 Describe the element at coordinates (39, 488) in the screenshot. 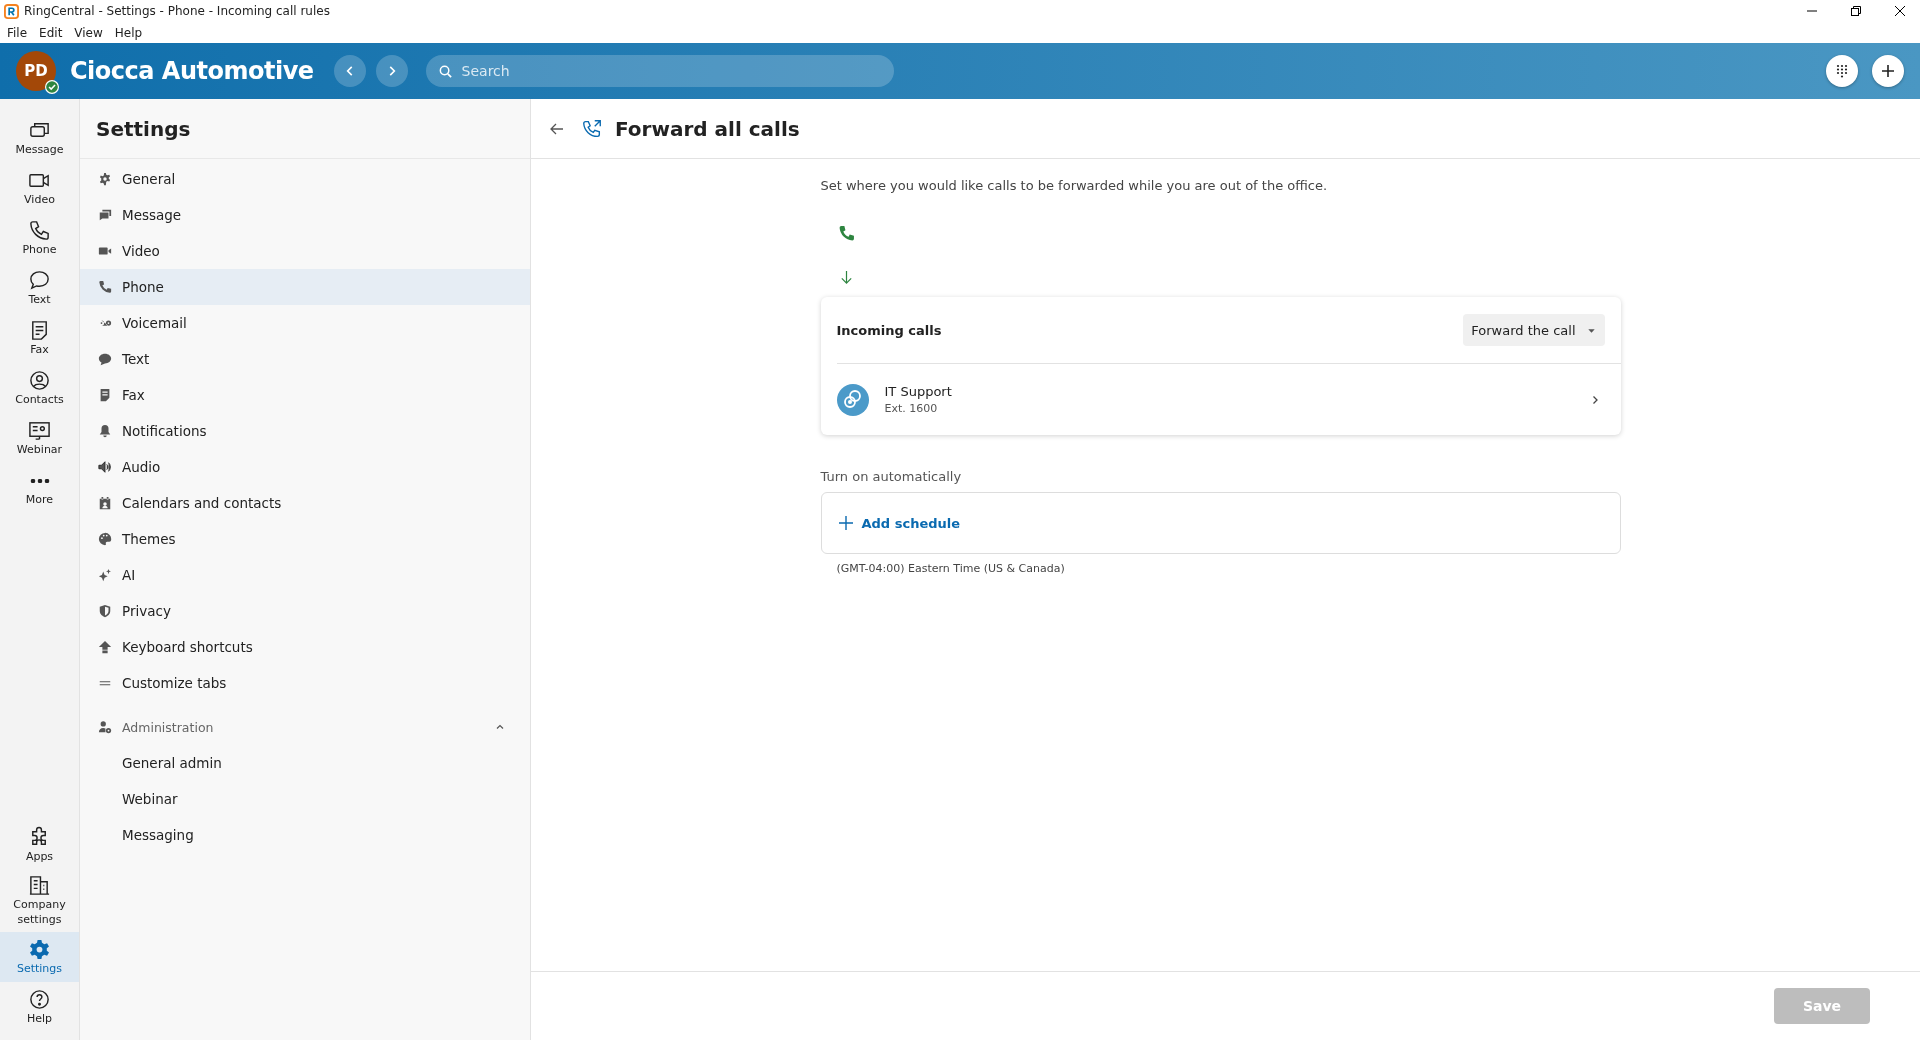

I see `nav-rail-item: More` at that location.